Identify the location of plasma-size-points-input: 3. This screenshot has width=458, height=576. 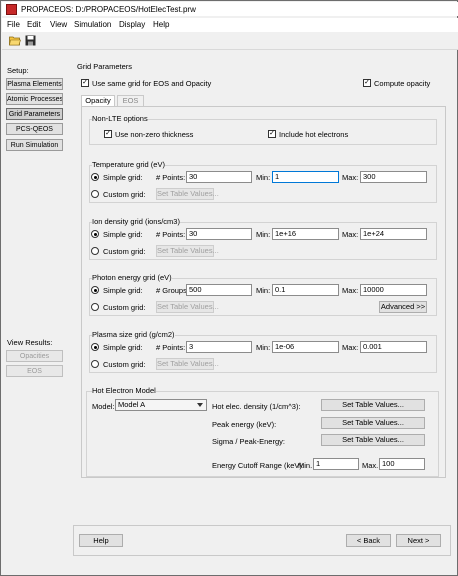
(219, 347).